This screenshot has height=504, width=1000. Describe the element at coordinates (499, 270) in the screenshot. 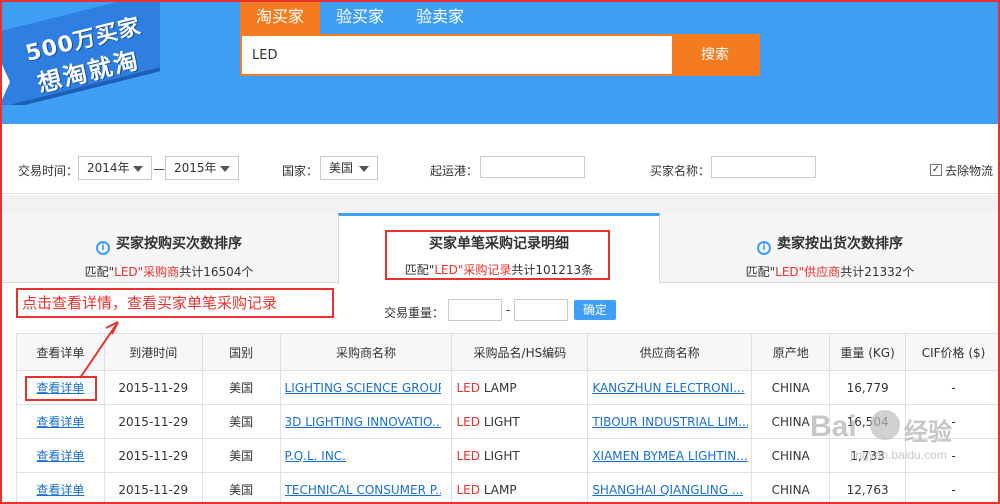

I see `tab-subtitle: 匹配"LED"采购记录共计101213条` at that location.